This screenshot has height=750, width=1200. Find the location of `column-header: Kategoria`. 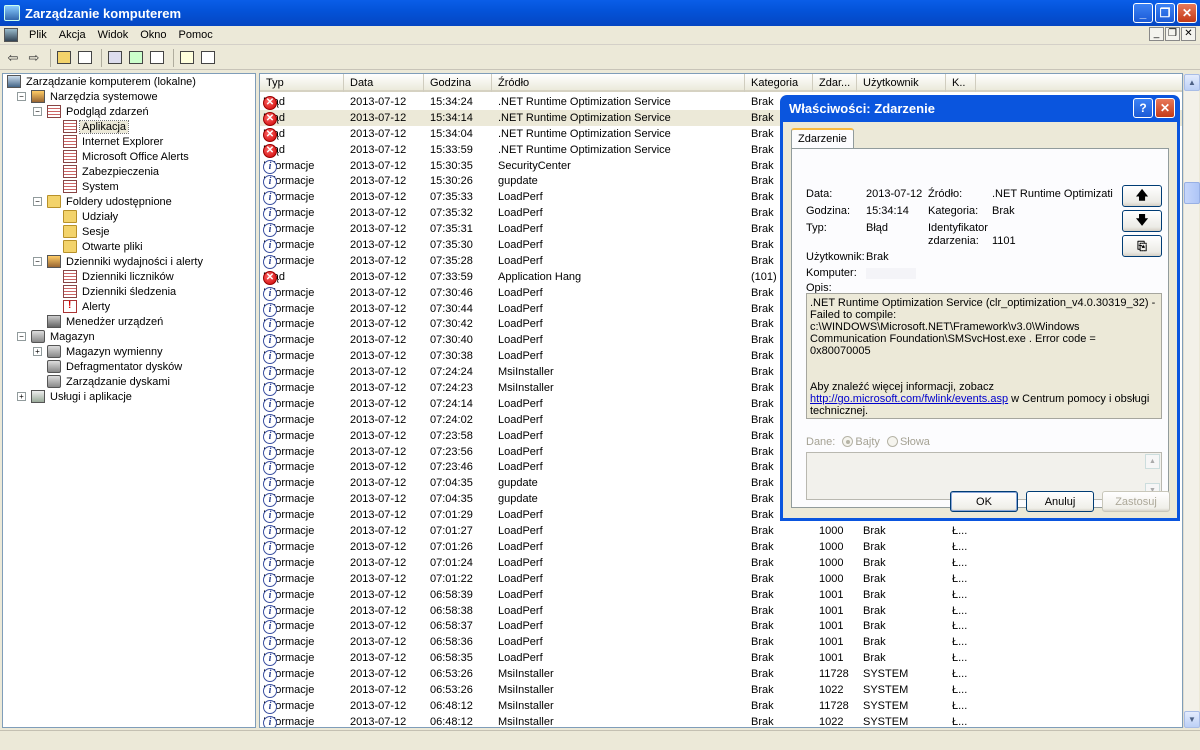

column-header: Kategoria is located at coordinates (779, 83).